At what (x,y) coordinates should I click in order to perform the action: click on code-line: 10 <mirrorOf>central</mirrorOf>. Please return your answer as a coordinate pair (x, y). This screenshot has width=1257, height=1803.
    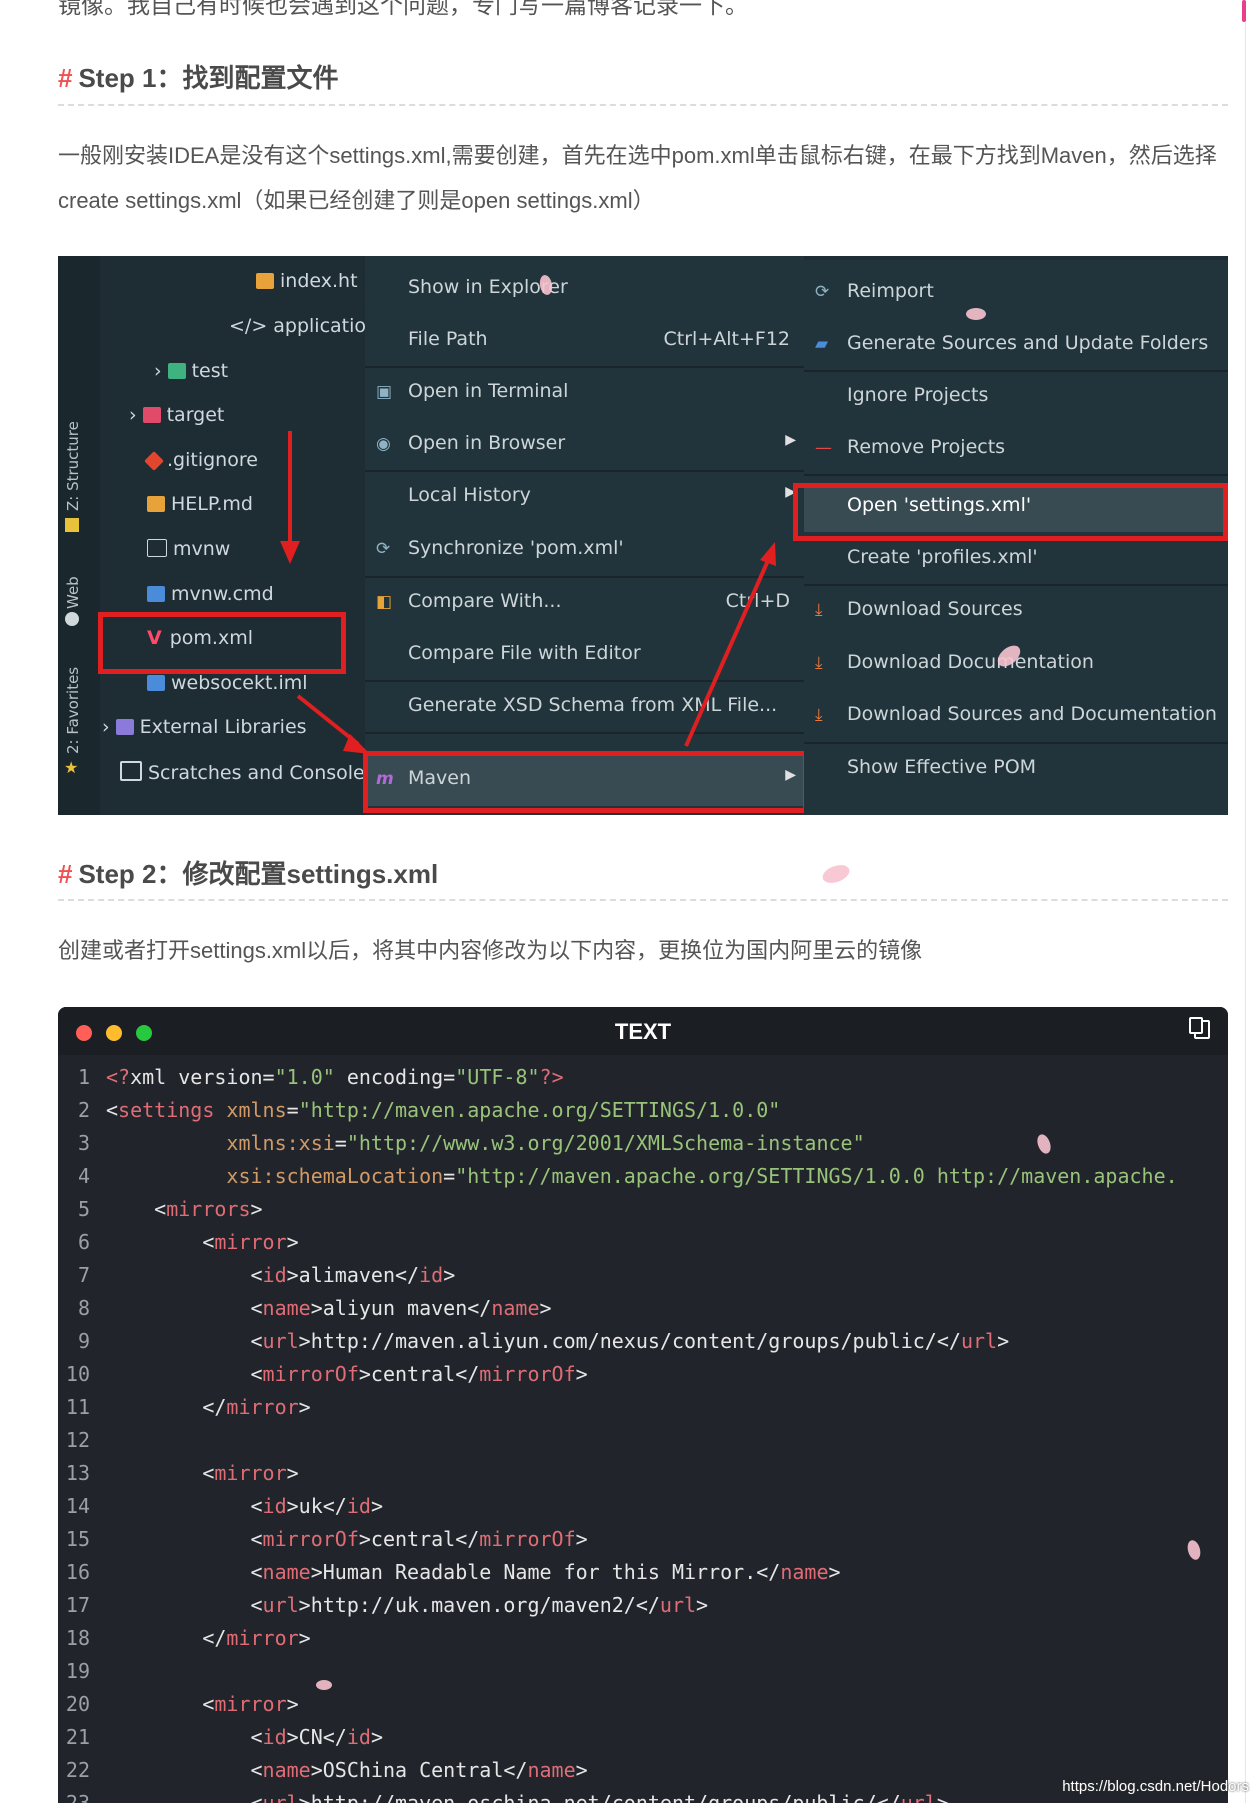
    Looking at the image, I should click on (326, 1374).